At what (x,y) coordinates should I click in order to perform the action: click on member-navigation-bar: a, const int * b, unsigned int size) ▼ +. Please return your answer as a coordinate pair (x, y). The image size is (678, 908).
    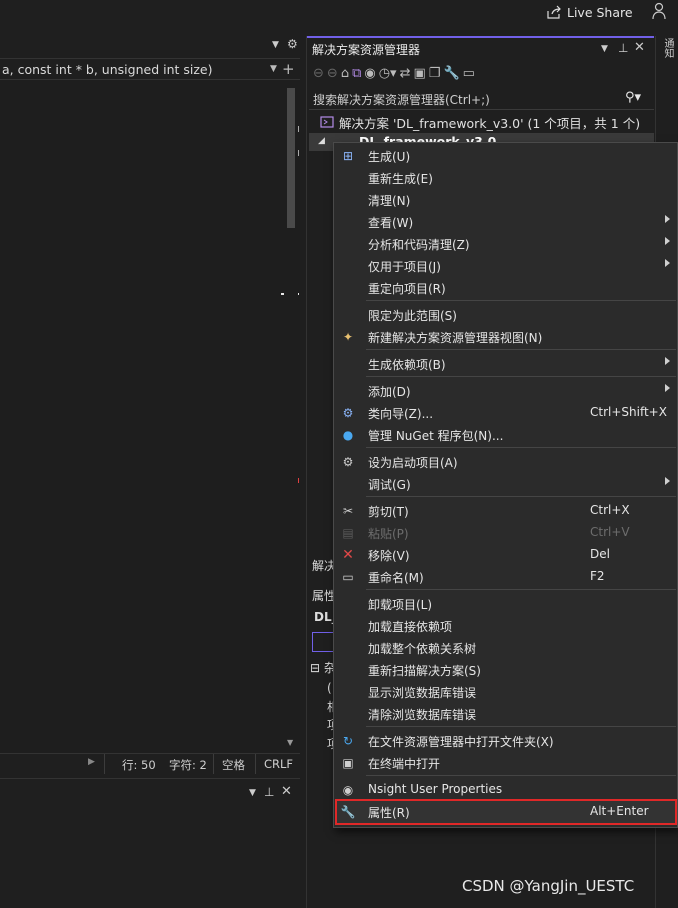
    Looking at the image, I should click on (150, 69).